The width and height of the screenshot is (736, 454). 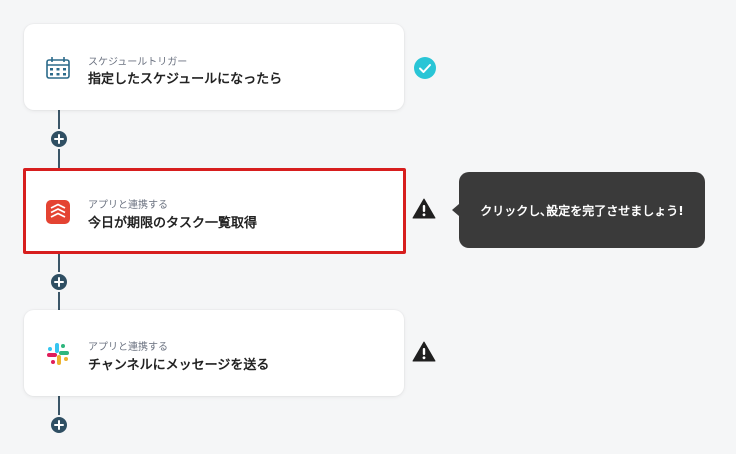 I want to click on step-title: 指定したスケジュールになったら, so click(x=185, y=79).